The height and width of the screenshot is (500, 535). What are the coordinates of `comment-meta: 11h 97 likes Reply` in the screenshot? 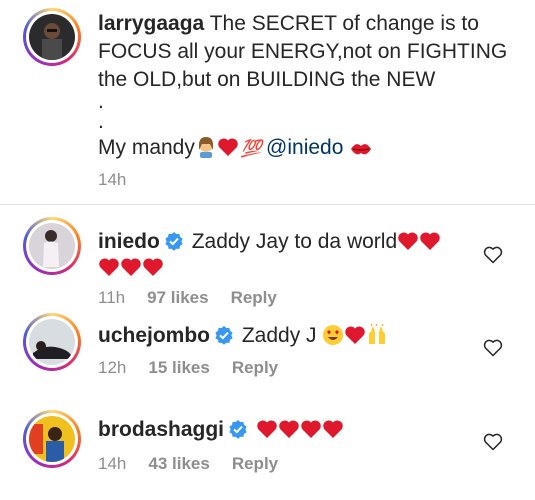 It's located at (198, 298).